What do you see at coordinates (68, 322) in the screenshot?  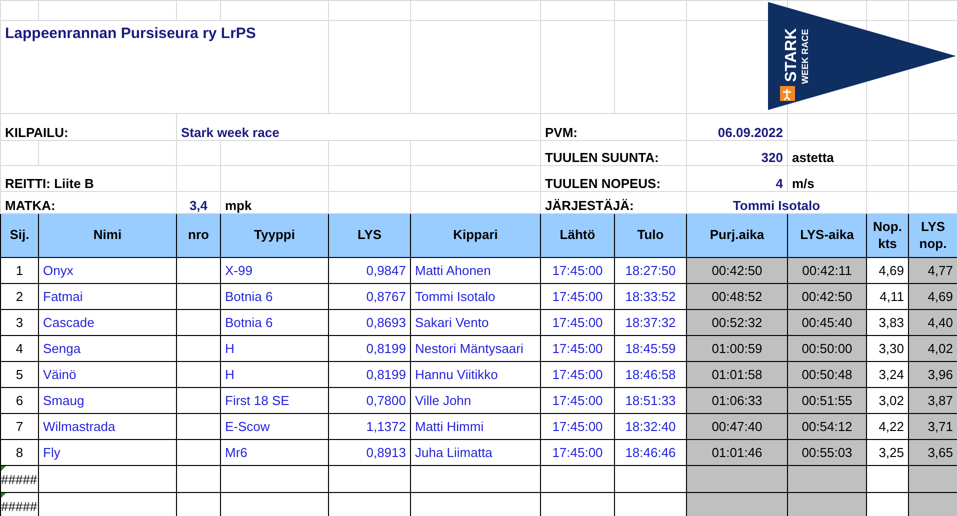 I see `table-cell: Cascade` at bounding box center [68, 322].